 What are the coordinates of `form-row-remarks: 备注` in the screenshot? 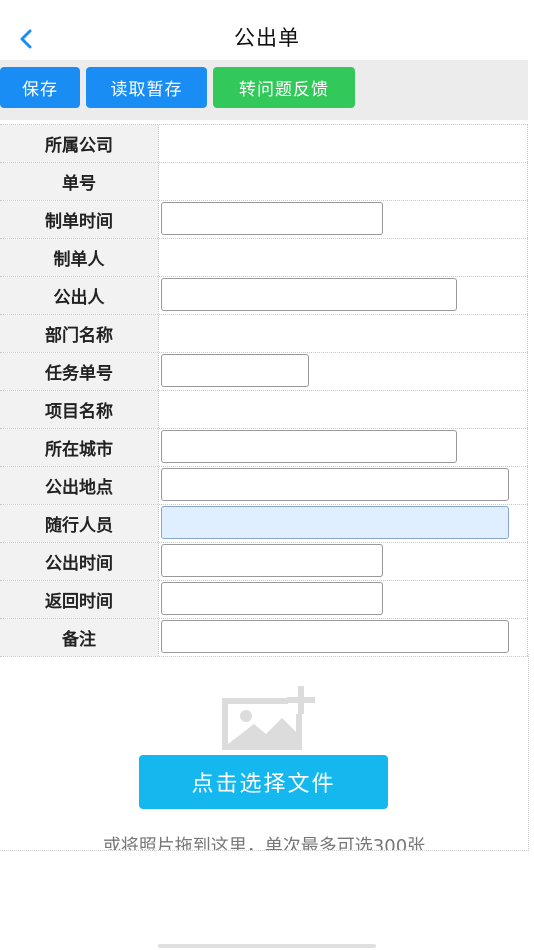 It's located at (264, 638).